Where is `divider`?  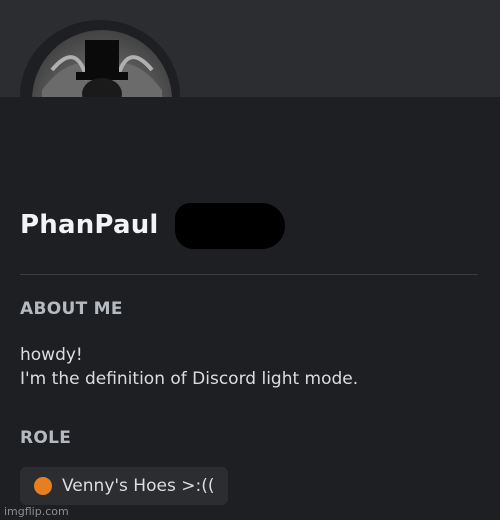
divider is located at coordinates (249, 274).